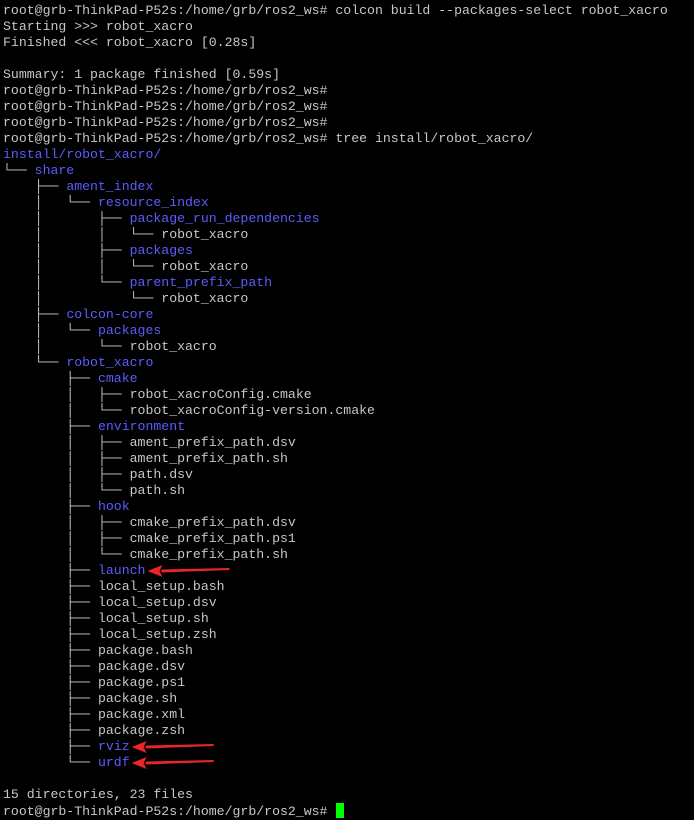 This screenshot has height=820, width=694. I want to click on tree-directory: environment, so click(141, 426).